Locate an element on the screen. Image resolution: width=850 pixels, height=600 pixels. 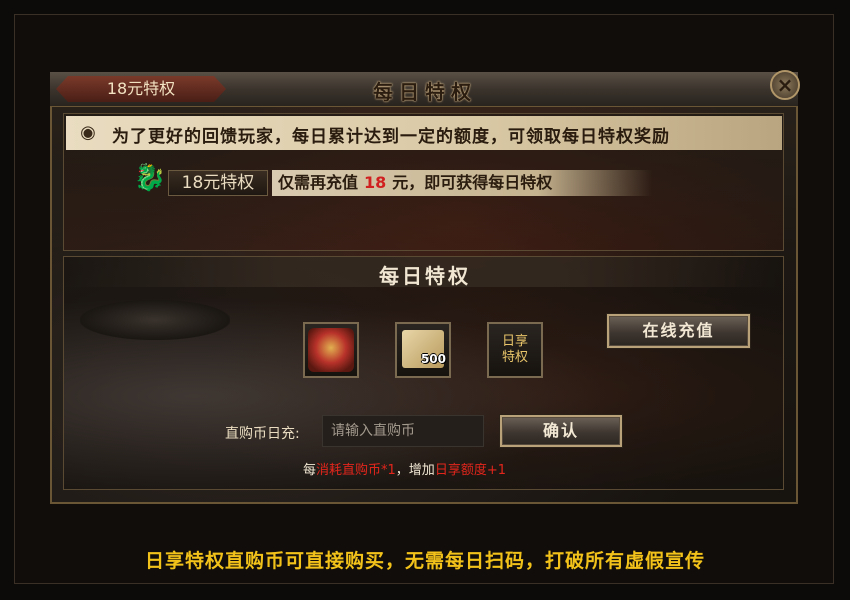
recharge-amount: 18 is located at coordinates (375, 182).